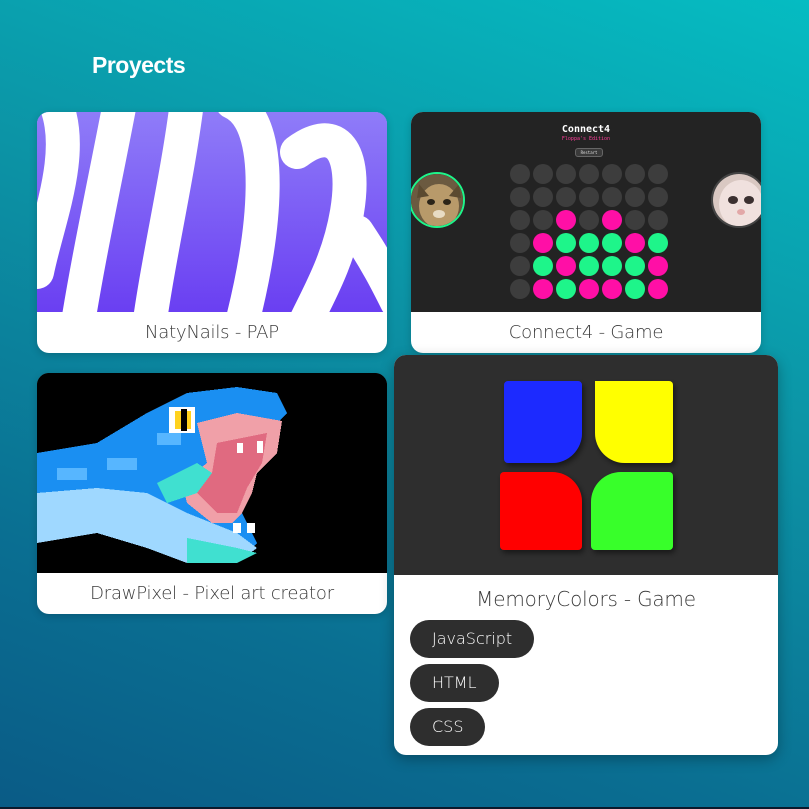  I want to click on project-caption: DrawPixel - Pixel art creator, so click(212, 593).